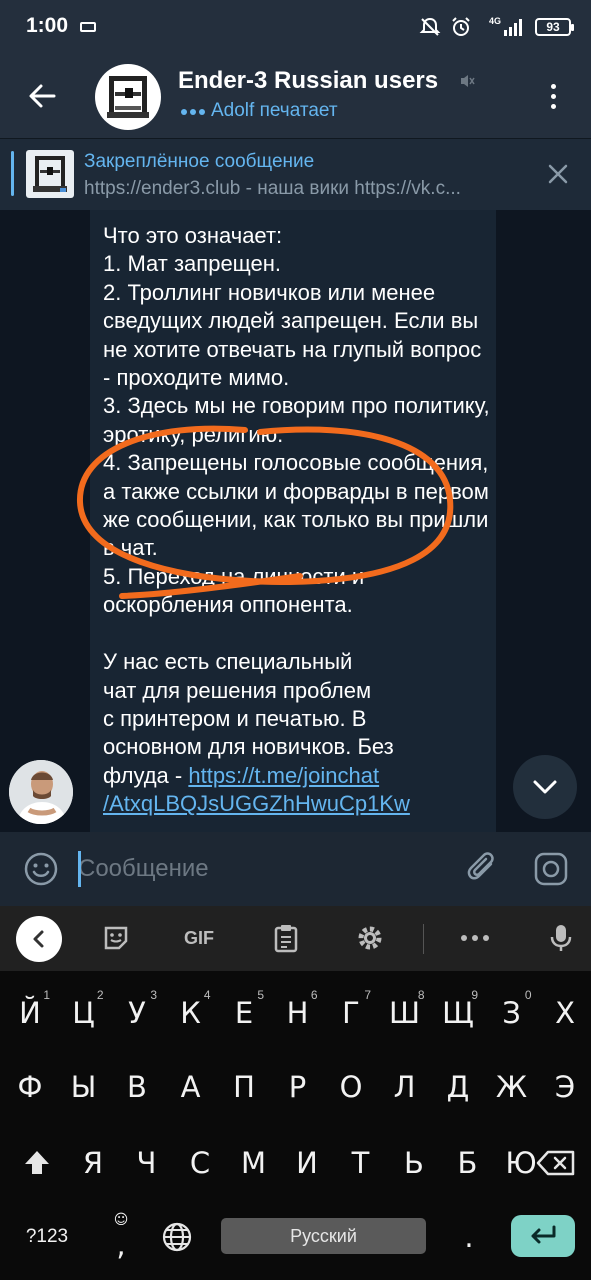  I want to click on key-label: О, so click(351, 1087).